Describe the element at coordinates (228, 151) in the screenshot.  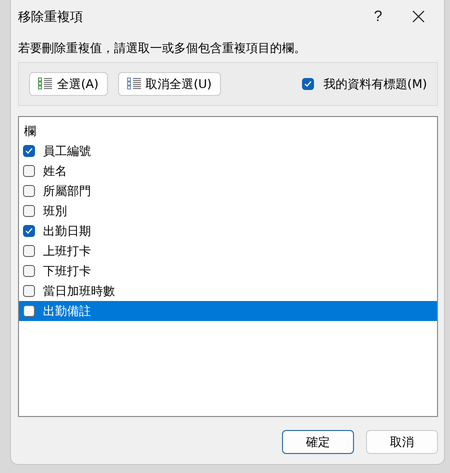
I see `list-item: 員工編號` at that location.